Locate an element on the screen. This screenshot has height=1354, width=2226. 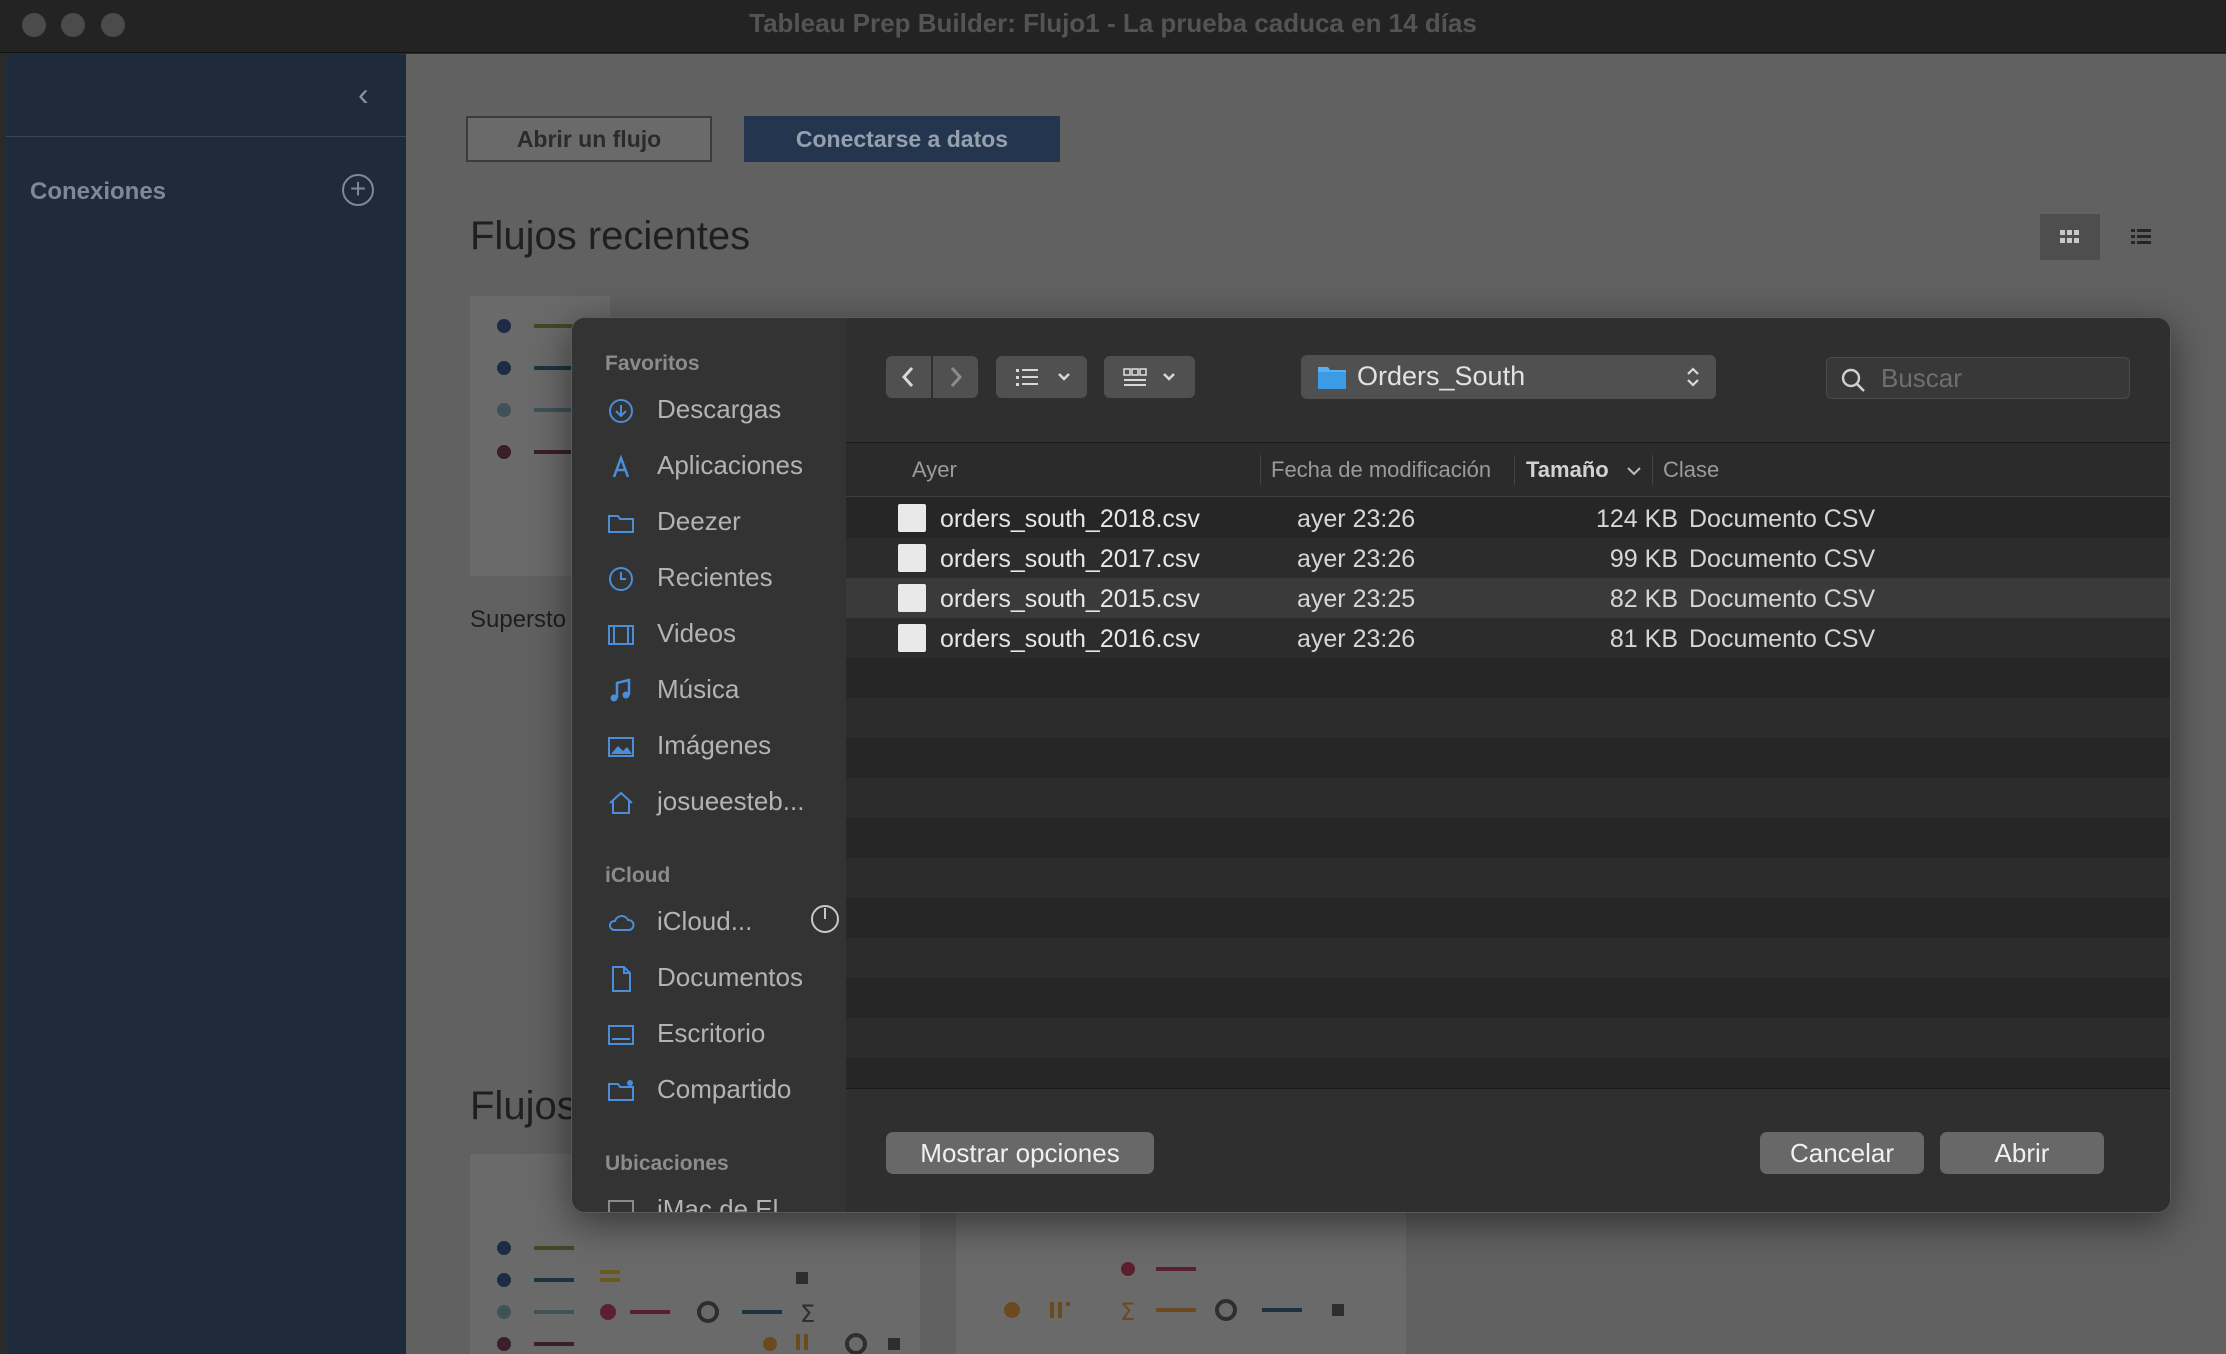
search-input: Buscar is located at coordinates (1978, 378).